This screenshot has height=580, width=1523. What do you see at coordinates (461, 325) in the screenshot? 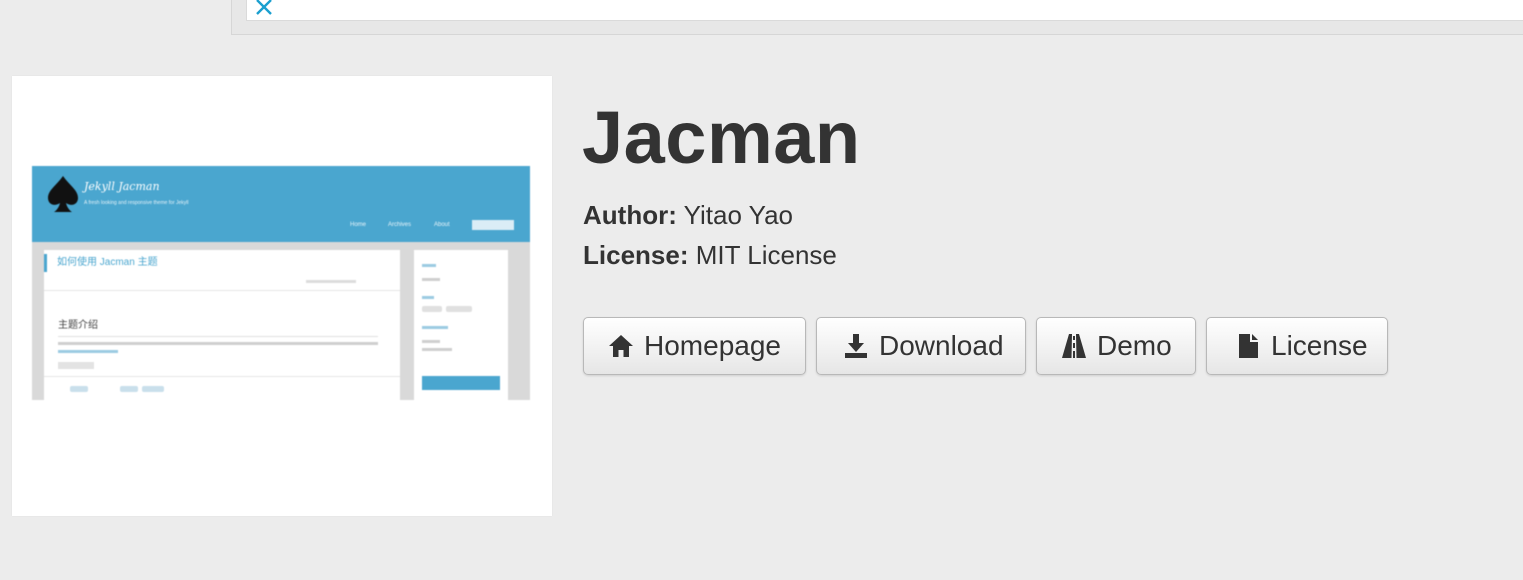
I see `screenshot-sidebar` at bounding box center [461, 325].